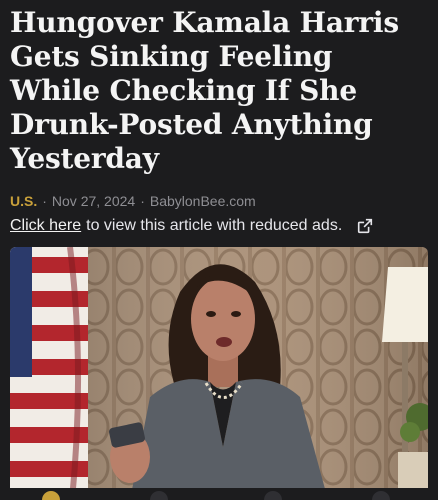  Describe the element at coordinates (183, 90) in the screenshot. I see `headline-line: While Checking If She` at that location.